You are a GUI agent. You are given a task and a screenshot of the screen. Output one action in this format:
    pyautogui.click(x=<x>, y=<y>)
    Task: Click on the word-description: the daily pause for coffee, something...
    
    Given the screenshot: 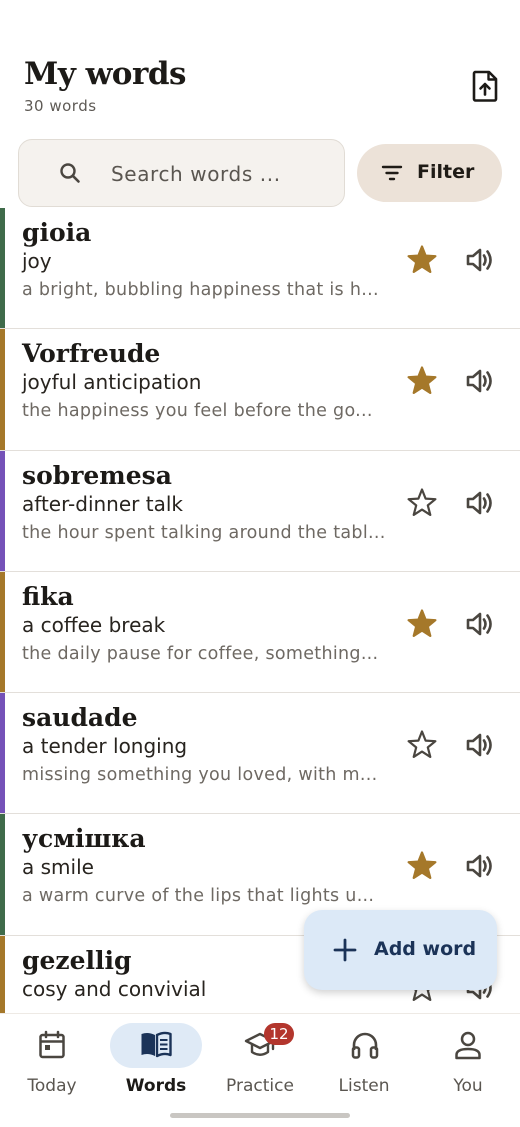 What is the action you would take?
    pyautogui.click(x=200, y=653)
    